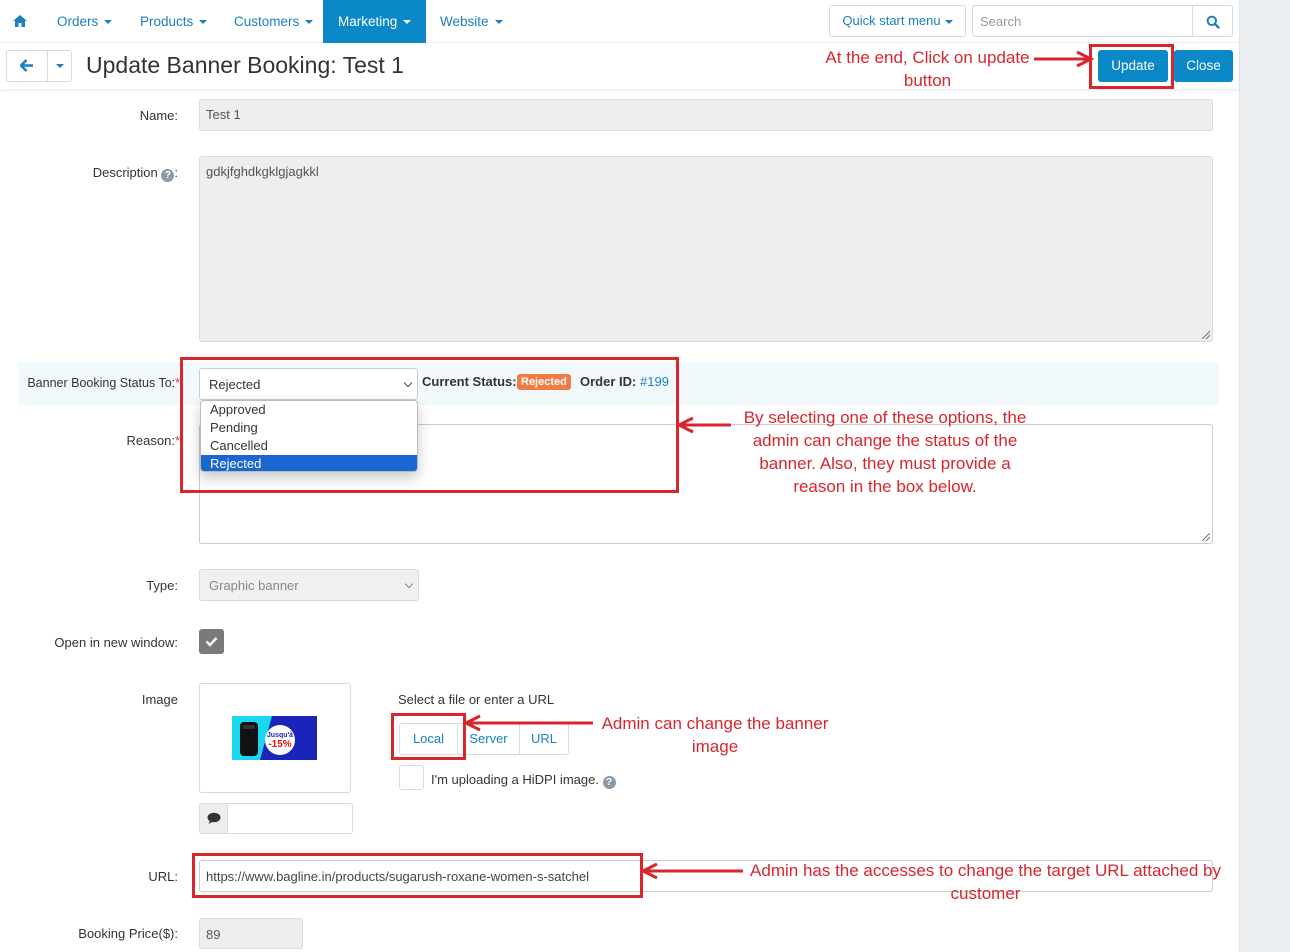 Image resolution: width=1290 pixels, height=952 pixels. What do you see at coordinates (374, 21) in the screenshot?
I see `nav-marketing: Marketing` at bounding box center [374, 21].